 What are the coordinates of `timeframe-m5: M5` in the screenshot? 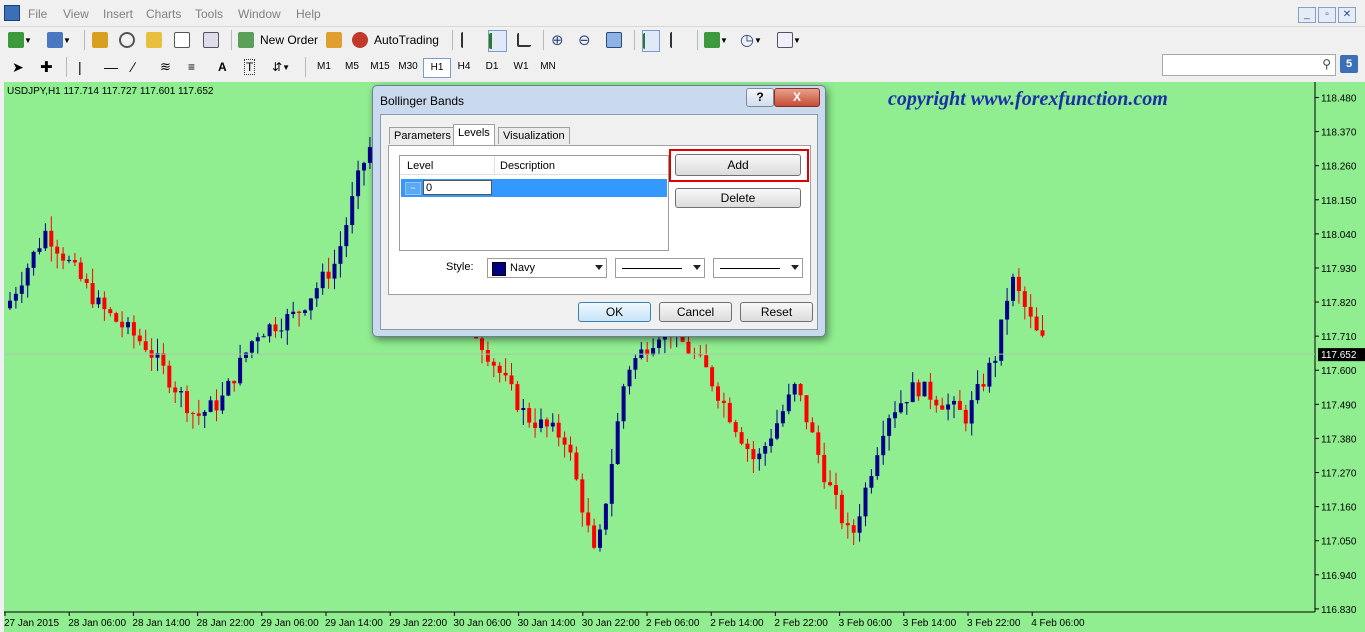 It's located at (352, 67).